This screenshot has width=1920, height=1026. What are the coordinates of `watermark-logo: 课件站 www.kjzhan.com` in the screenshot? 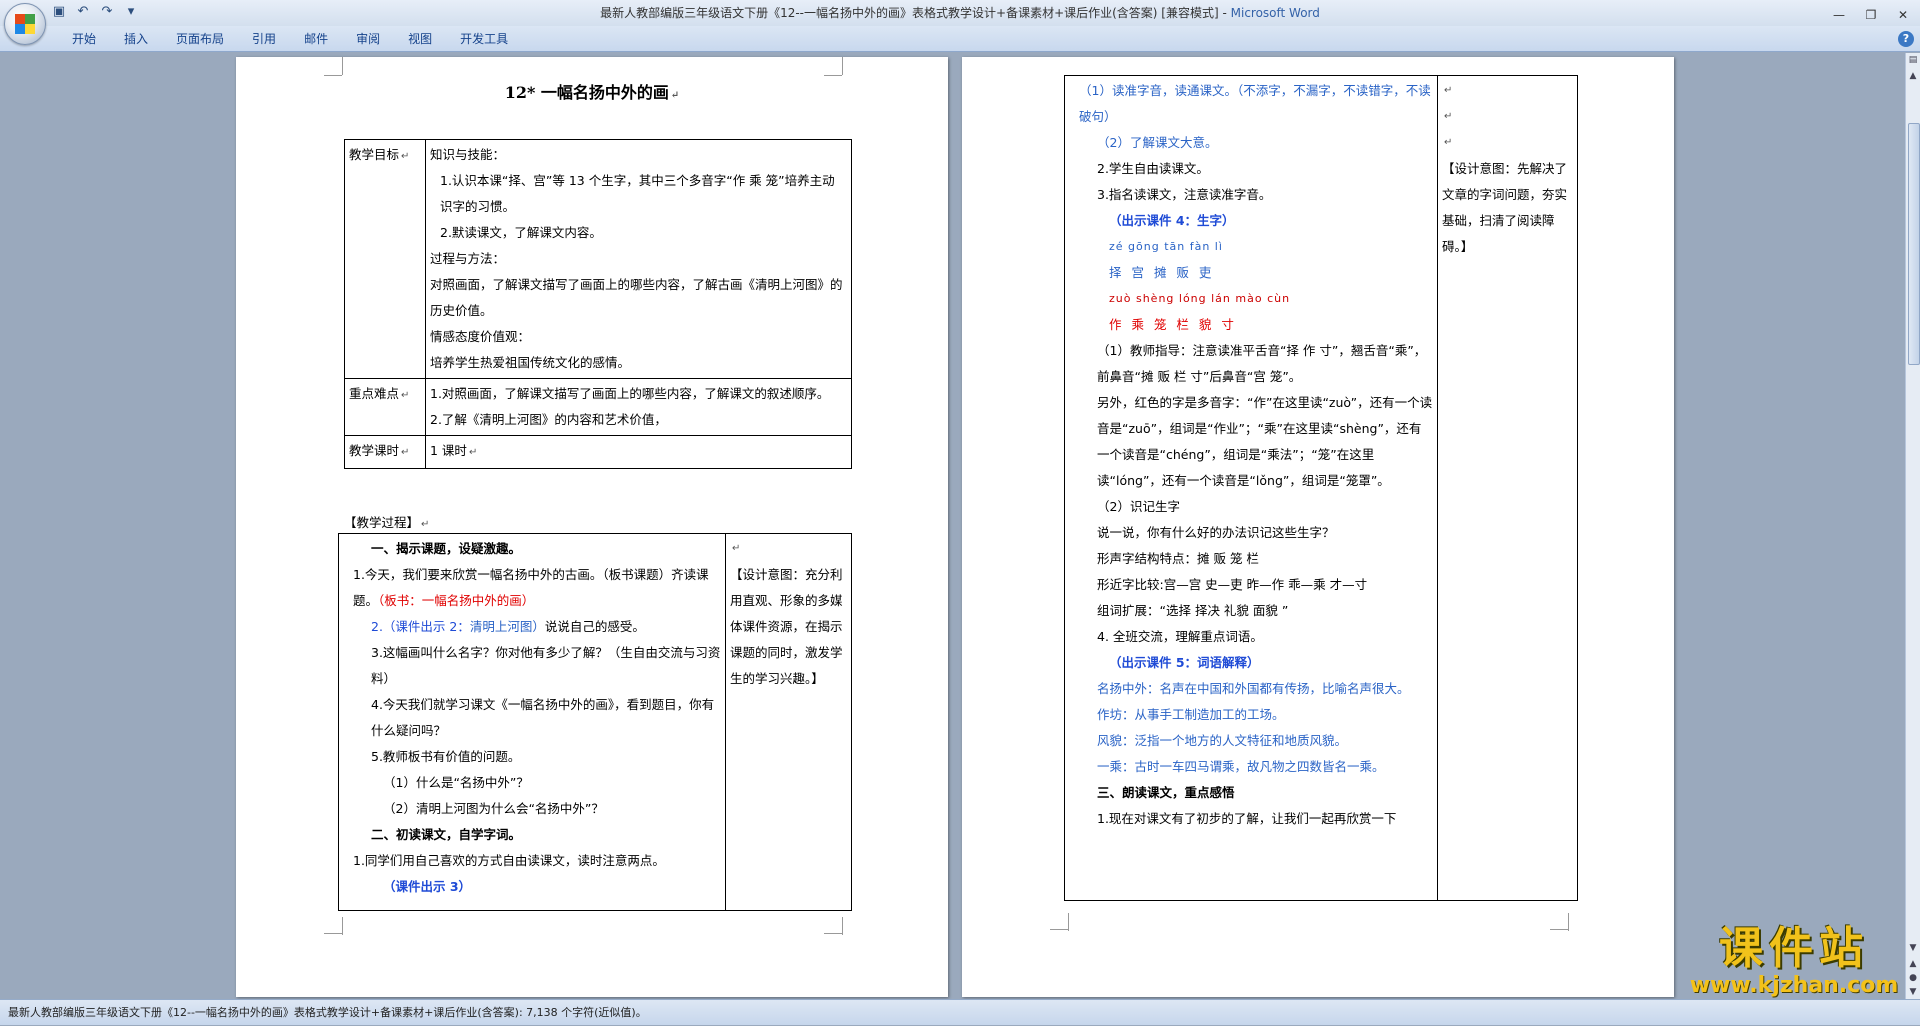 It's located at (1794, 963).